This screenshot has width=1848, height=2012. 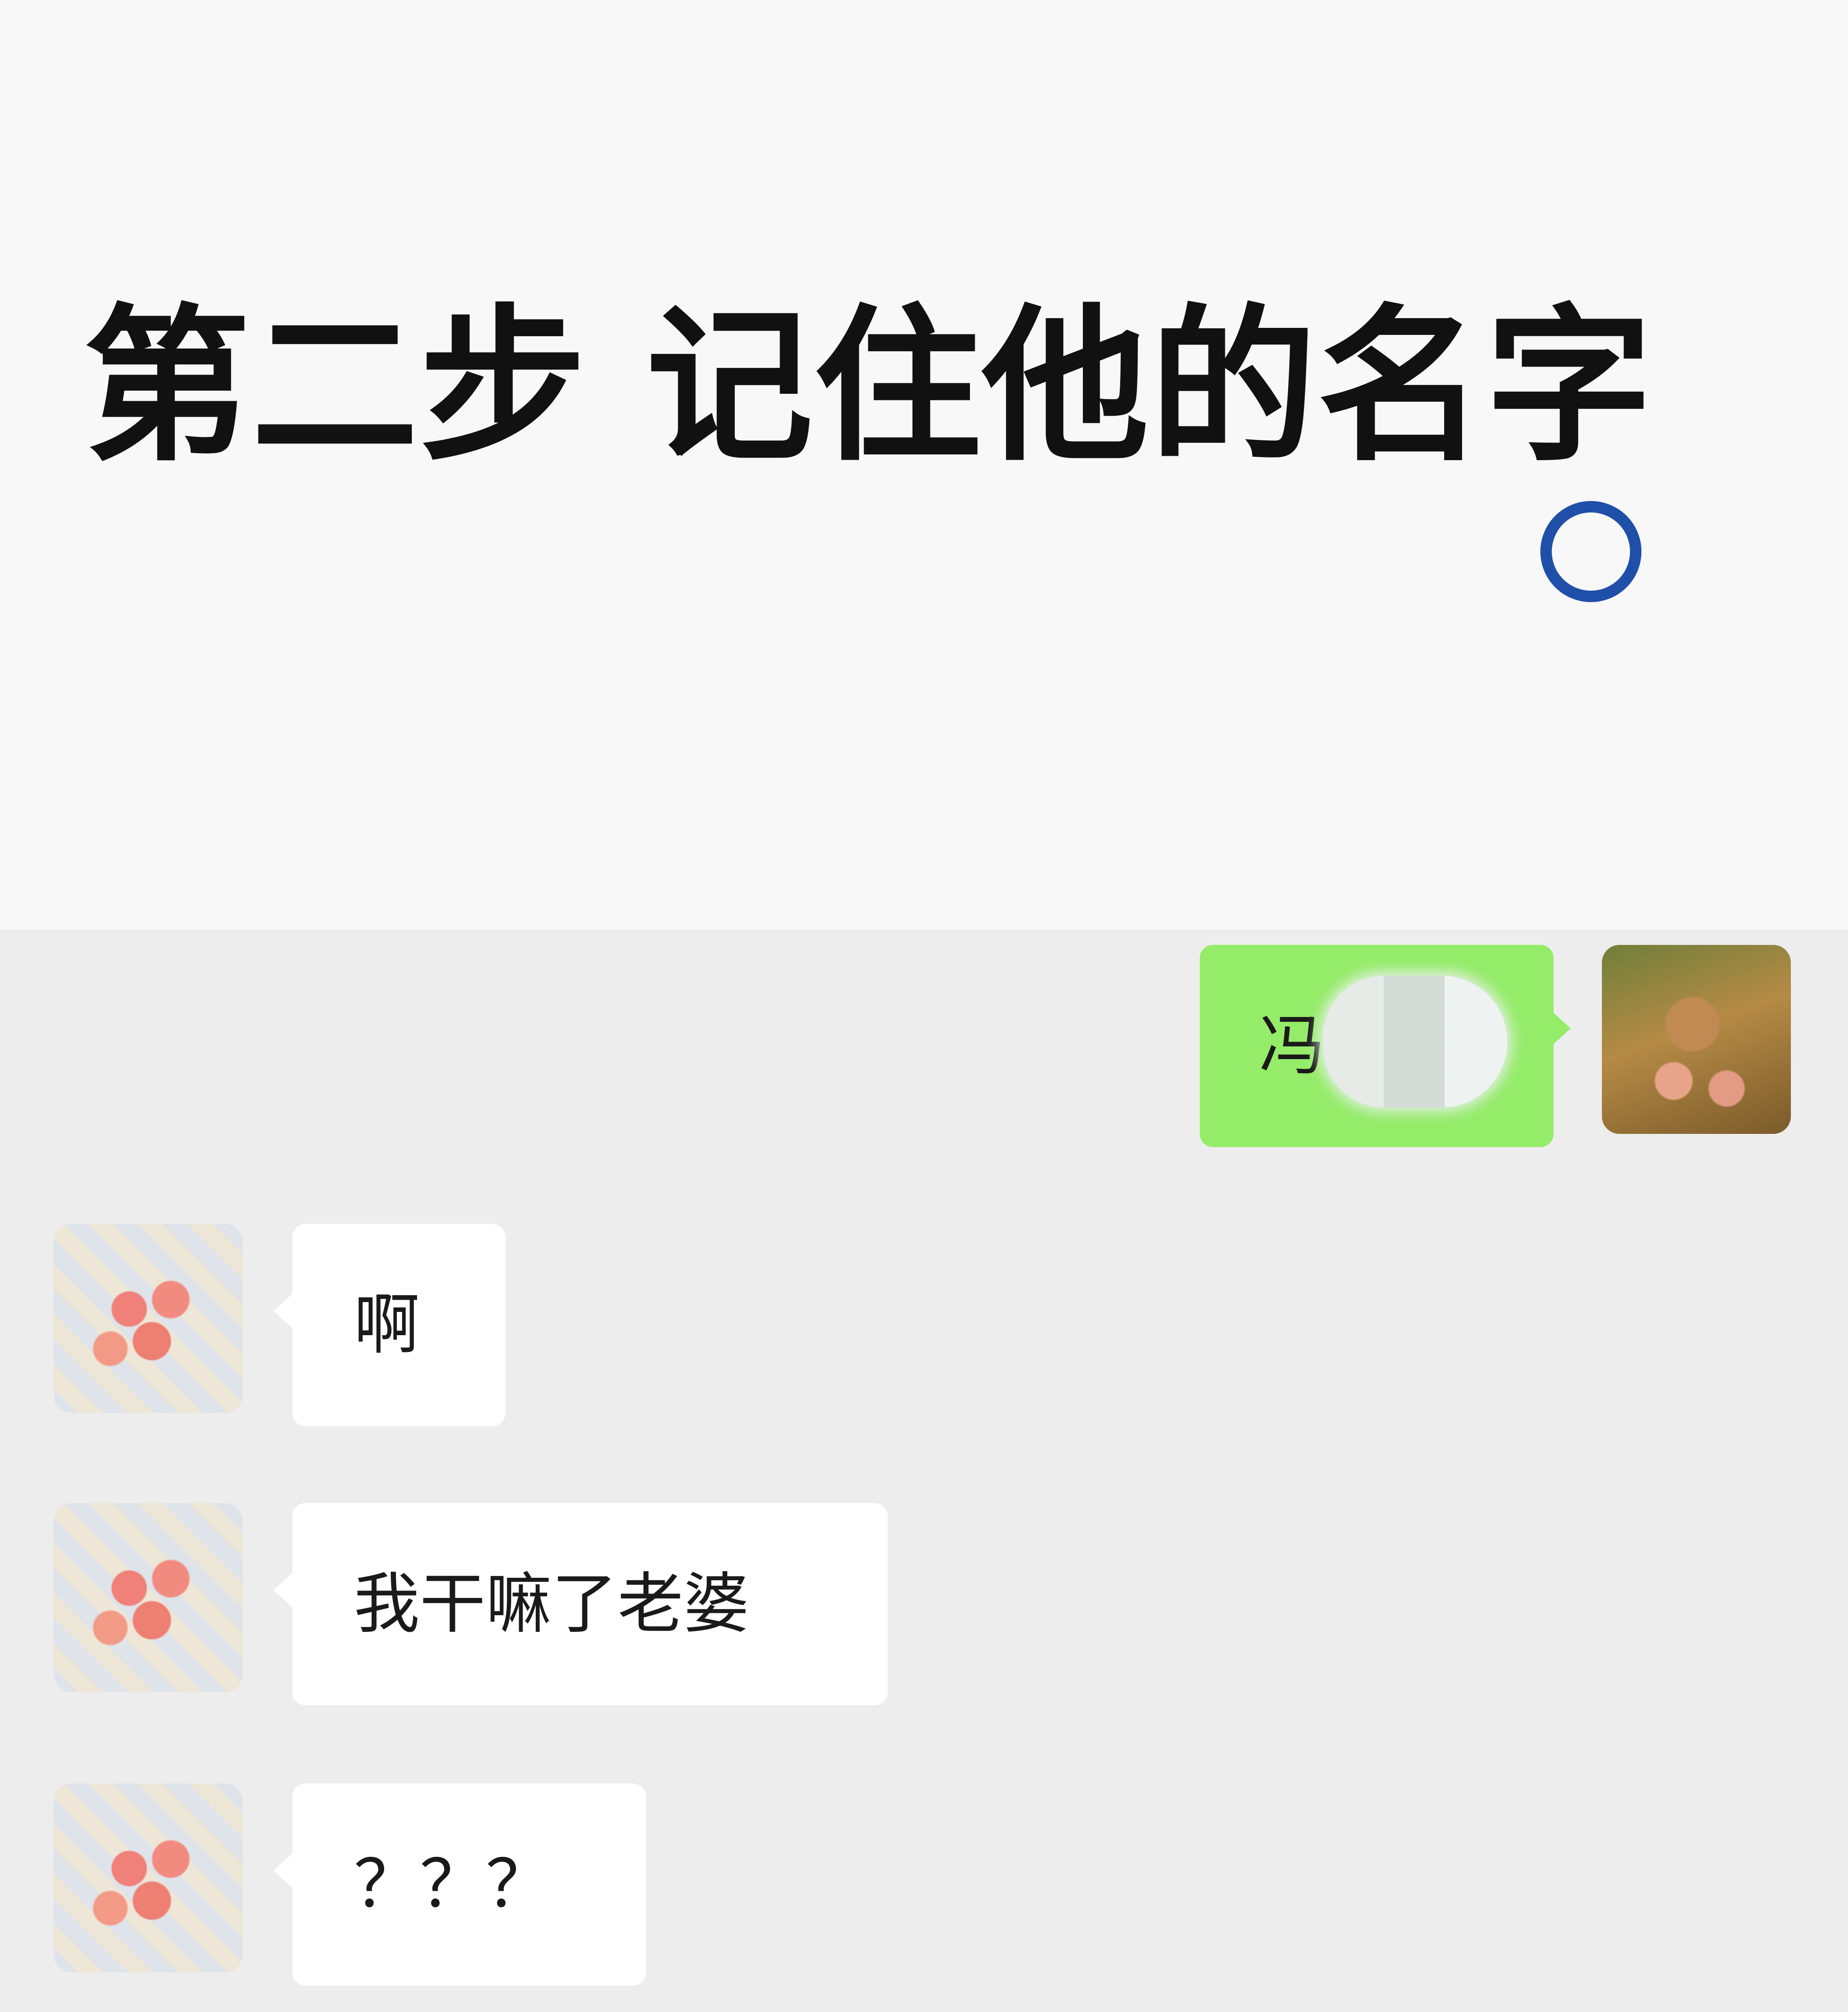 I want to click on circle-icon, so click(x=1590, y=551).